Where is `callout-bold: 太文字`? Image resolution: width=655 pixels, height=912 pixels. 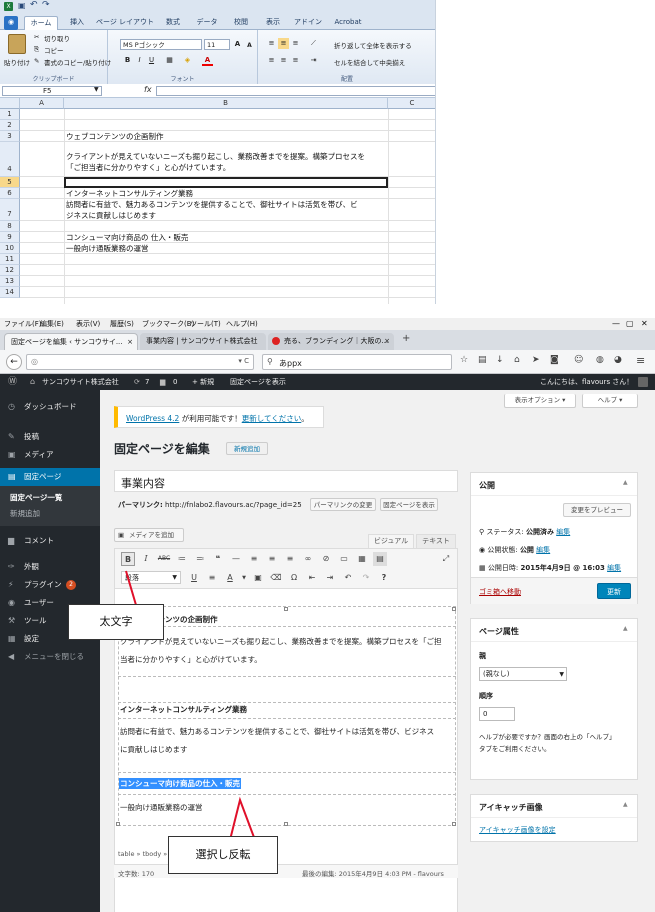 callout-bold: 太文字 is located at coordinates (116, 622).